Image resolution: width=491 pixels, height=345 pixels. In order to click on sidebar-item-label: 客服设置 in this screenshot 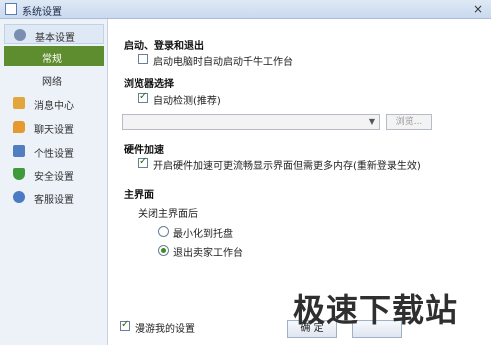, I will do `click(54, 200)`.